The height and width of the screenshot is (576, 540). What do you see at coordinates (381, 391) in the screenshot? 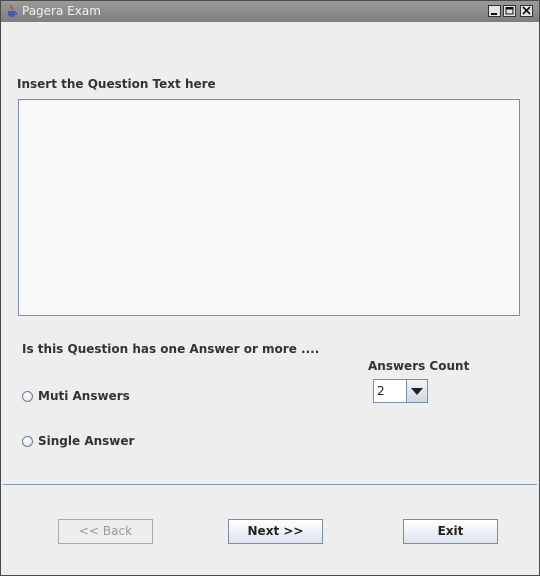
I see `answers-count-value: 2` at bounding box center [381, 391].